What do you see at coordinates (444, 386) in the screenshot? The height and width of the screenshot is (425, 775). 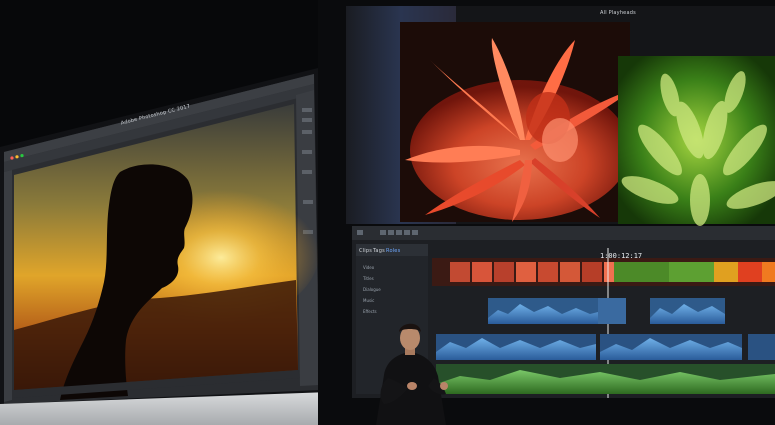 I see `presenter-hand-right` at bounding box center [444, 386].